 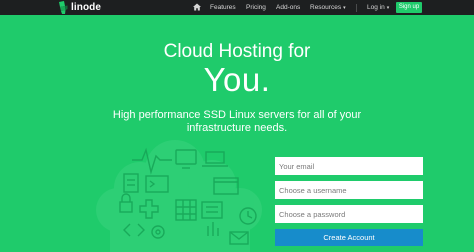 What do you see at coordinates (349, 214) in the screenshot?
I see `password-field` at bounding box center [349, 214].